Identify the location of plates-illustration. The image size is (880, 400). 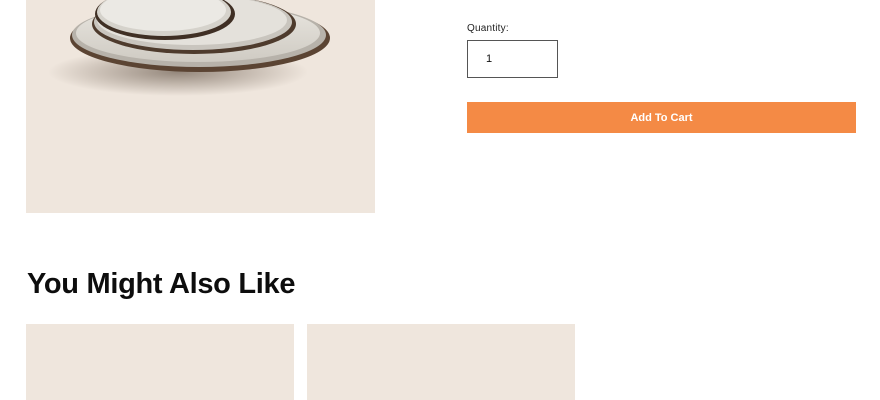
(189, 48).